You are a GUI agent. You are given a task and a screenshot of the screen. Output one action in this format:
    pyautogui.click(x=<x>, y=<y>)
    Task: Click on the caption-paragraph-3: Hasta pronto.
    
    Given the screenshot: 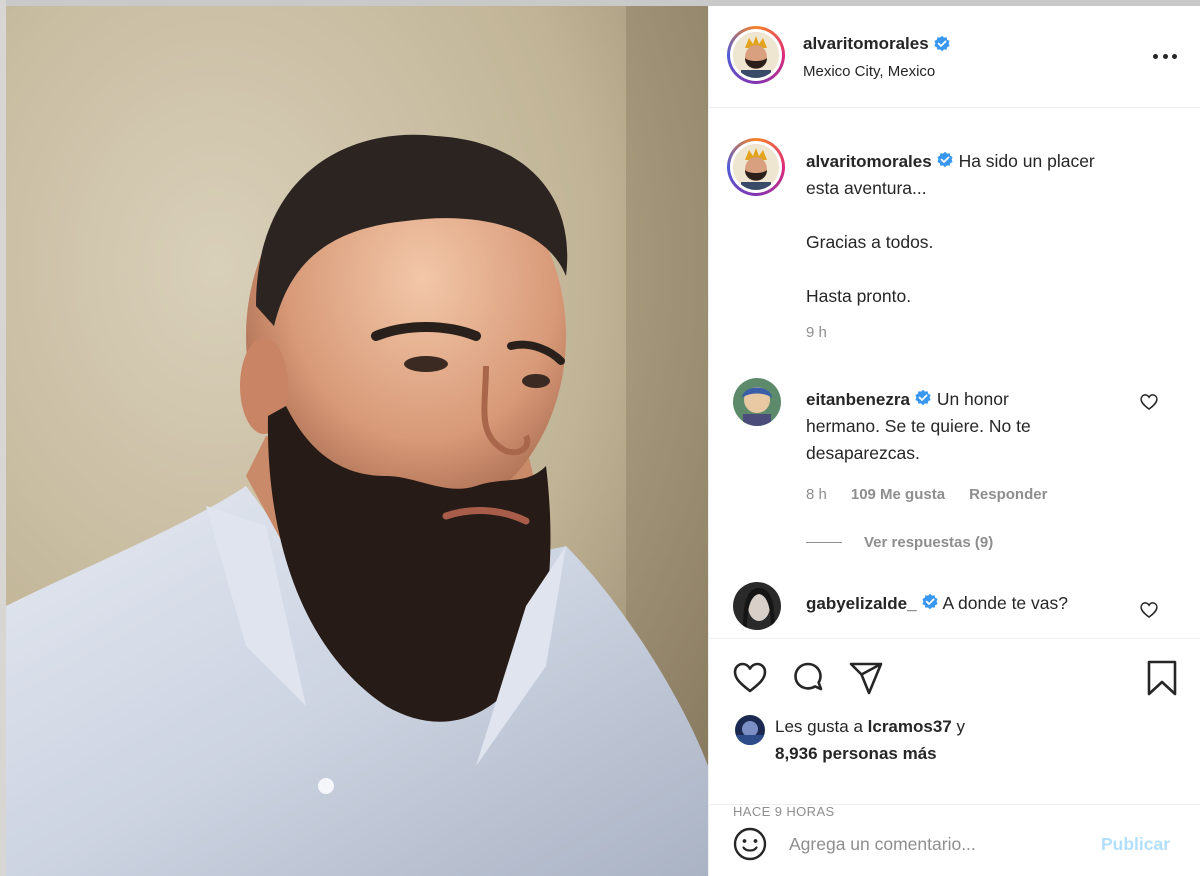 What is the action you would take?
    pyautogui.click(x=859, y=296)
    